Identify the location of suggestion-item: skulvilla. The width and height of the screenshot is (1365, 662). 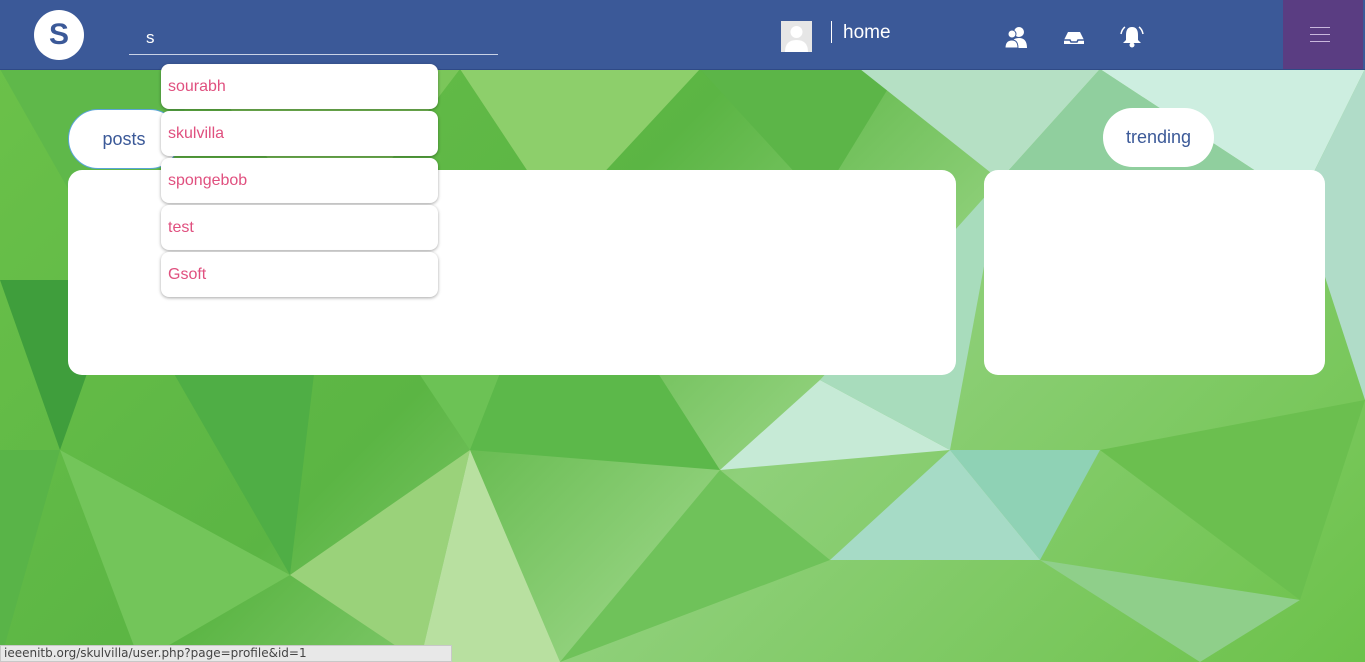
(299, 133).